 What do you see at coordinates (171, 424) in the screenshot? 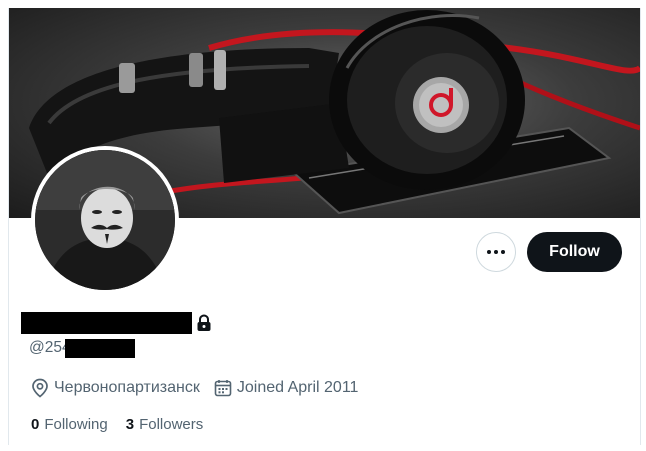
I see `followers-label: Followers` at bounding box center [171, 424].